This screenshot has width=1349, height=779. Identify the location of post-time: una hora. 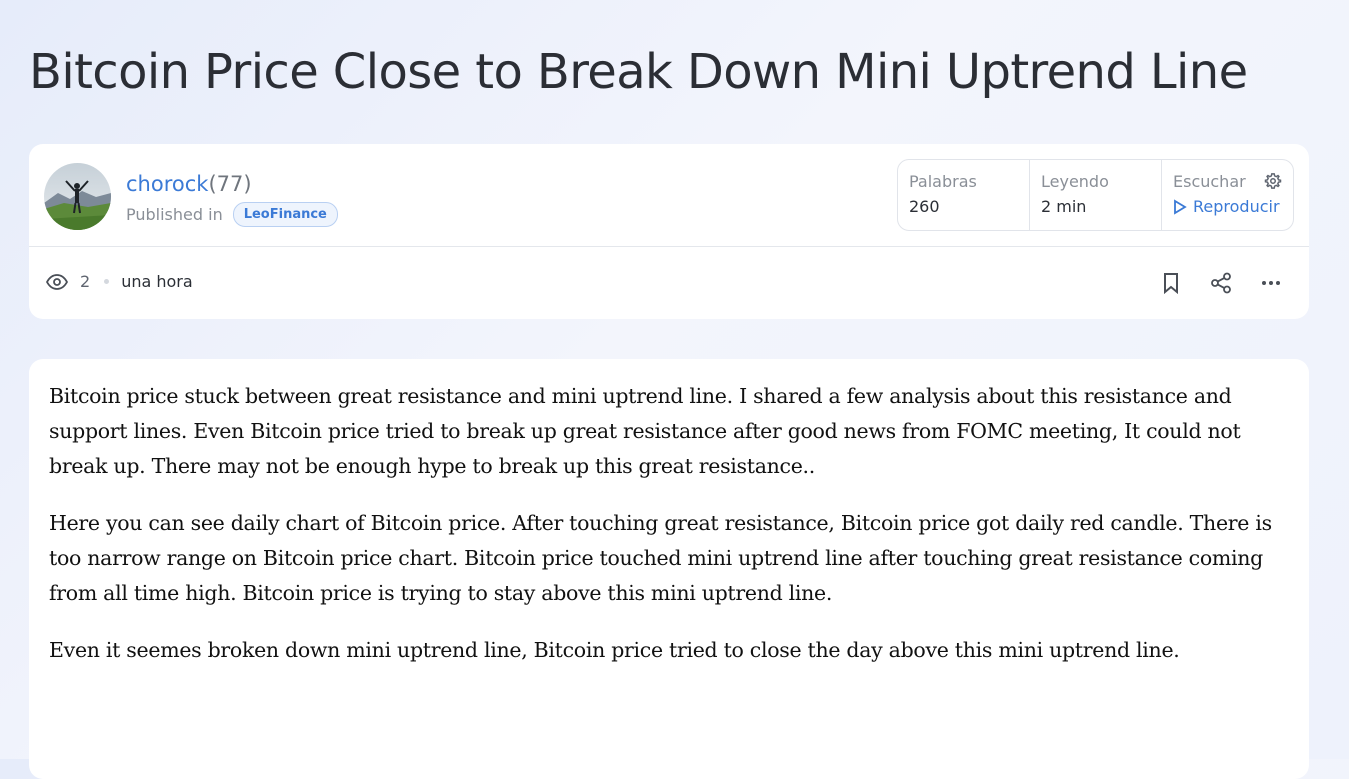
(157, 281).